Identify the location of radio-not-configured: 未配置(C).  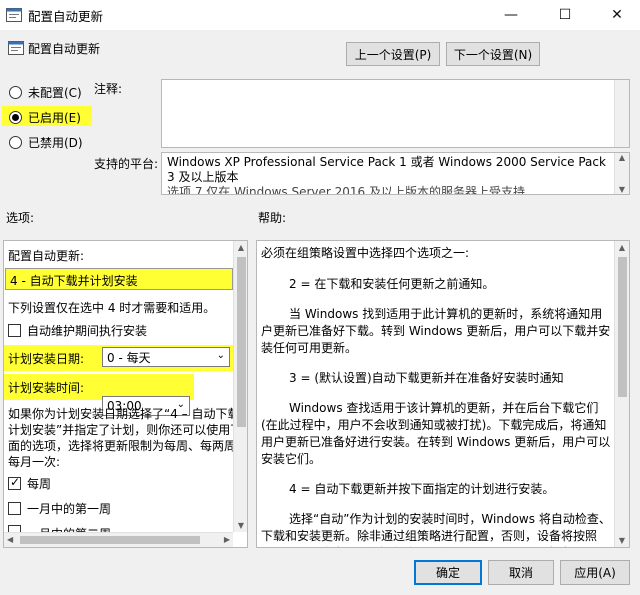
(45, 92).